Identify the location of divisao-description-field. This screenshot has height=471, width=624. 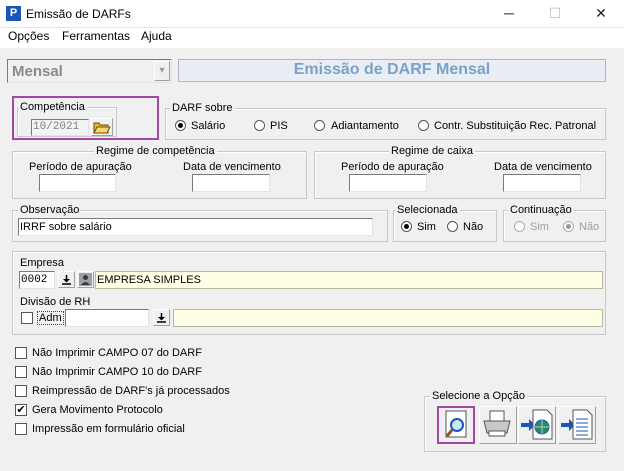
(388, 318).